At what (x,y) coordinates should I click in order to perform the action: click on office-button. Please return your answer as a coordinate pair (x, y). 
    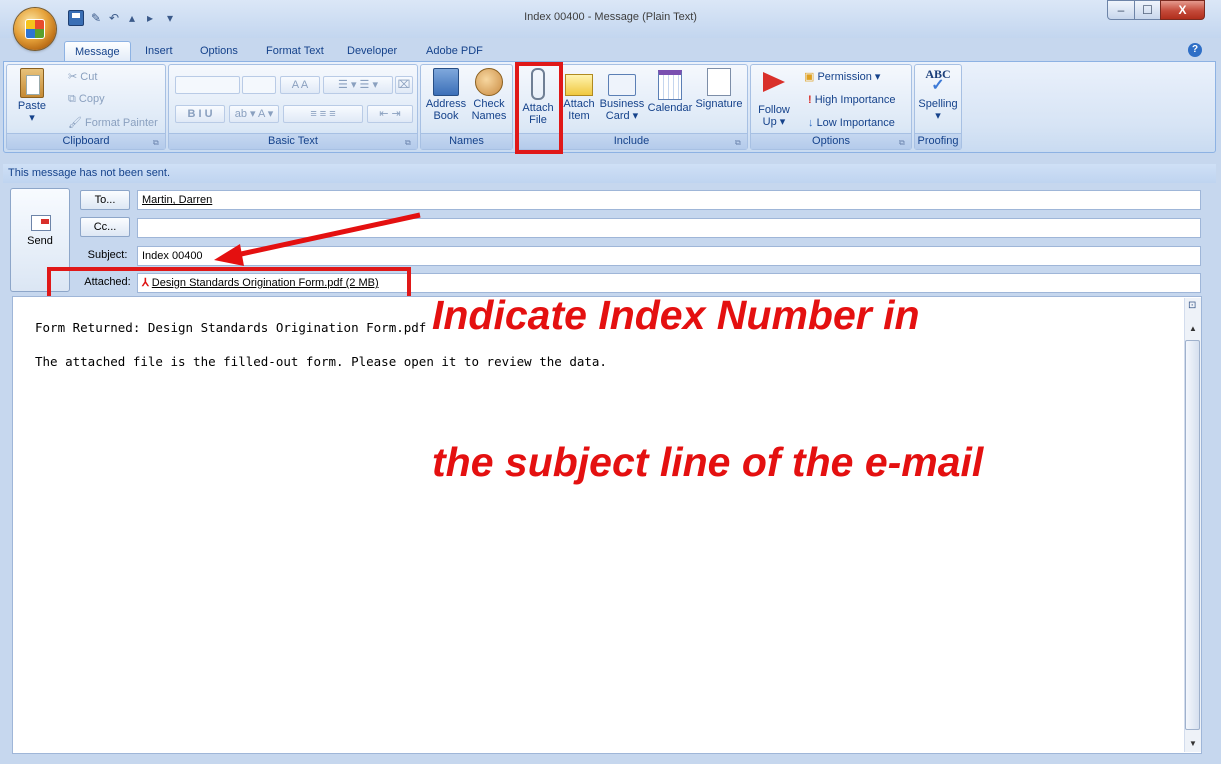
    Looking at the image, I should click on (35, 29).